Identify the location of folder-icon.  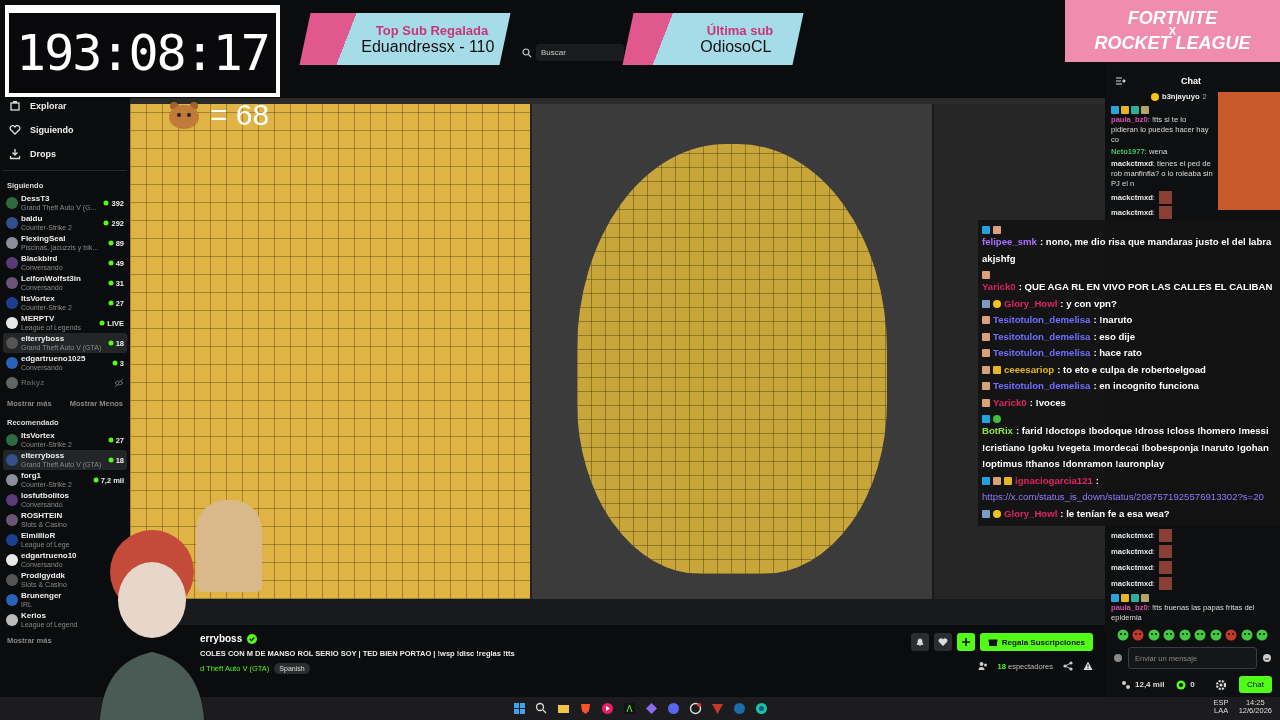
(563, 708).